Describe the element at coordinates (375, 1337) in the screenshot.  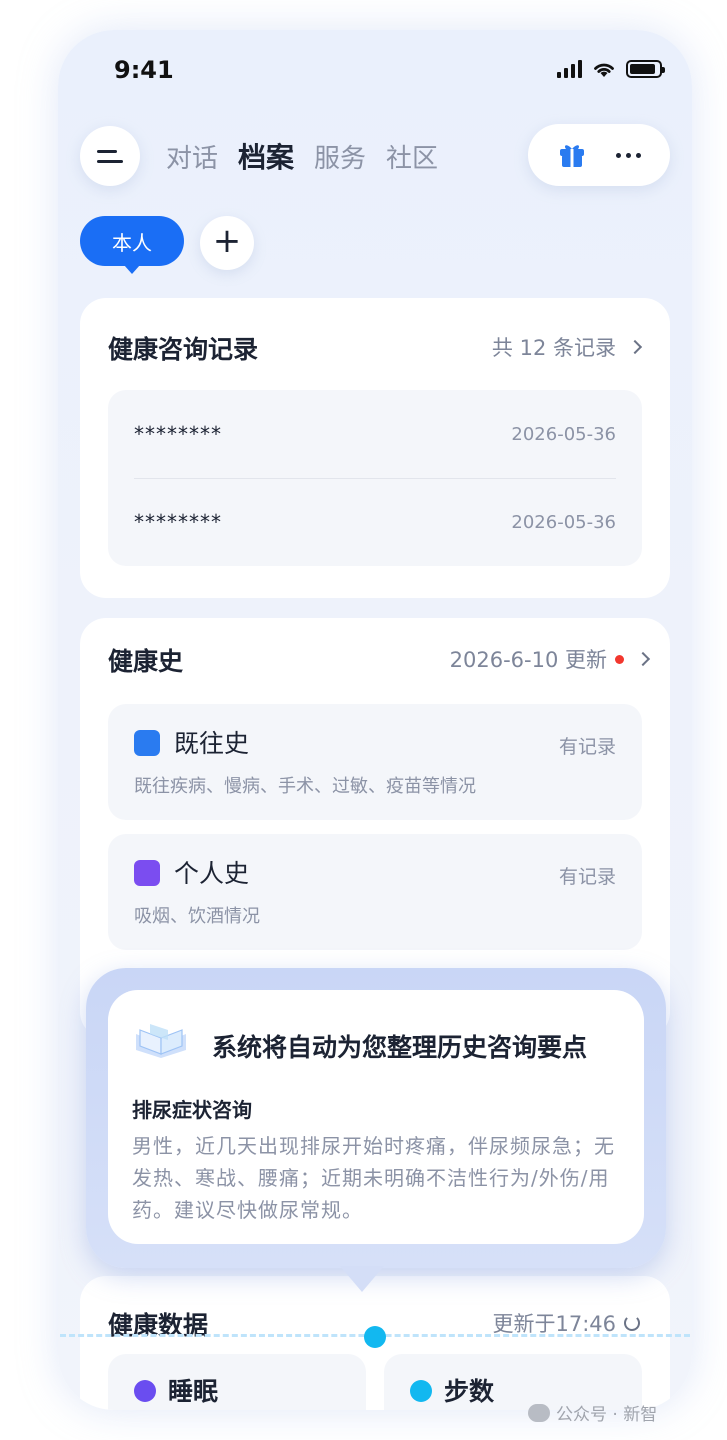
I see `indicator-dot` at that location.